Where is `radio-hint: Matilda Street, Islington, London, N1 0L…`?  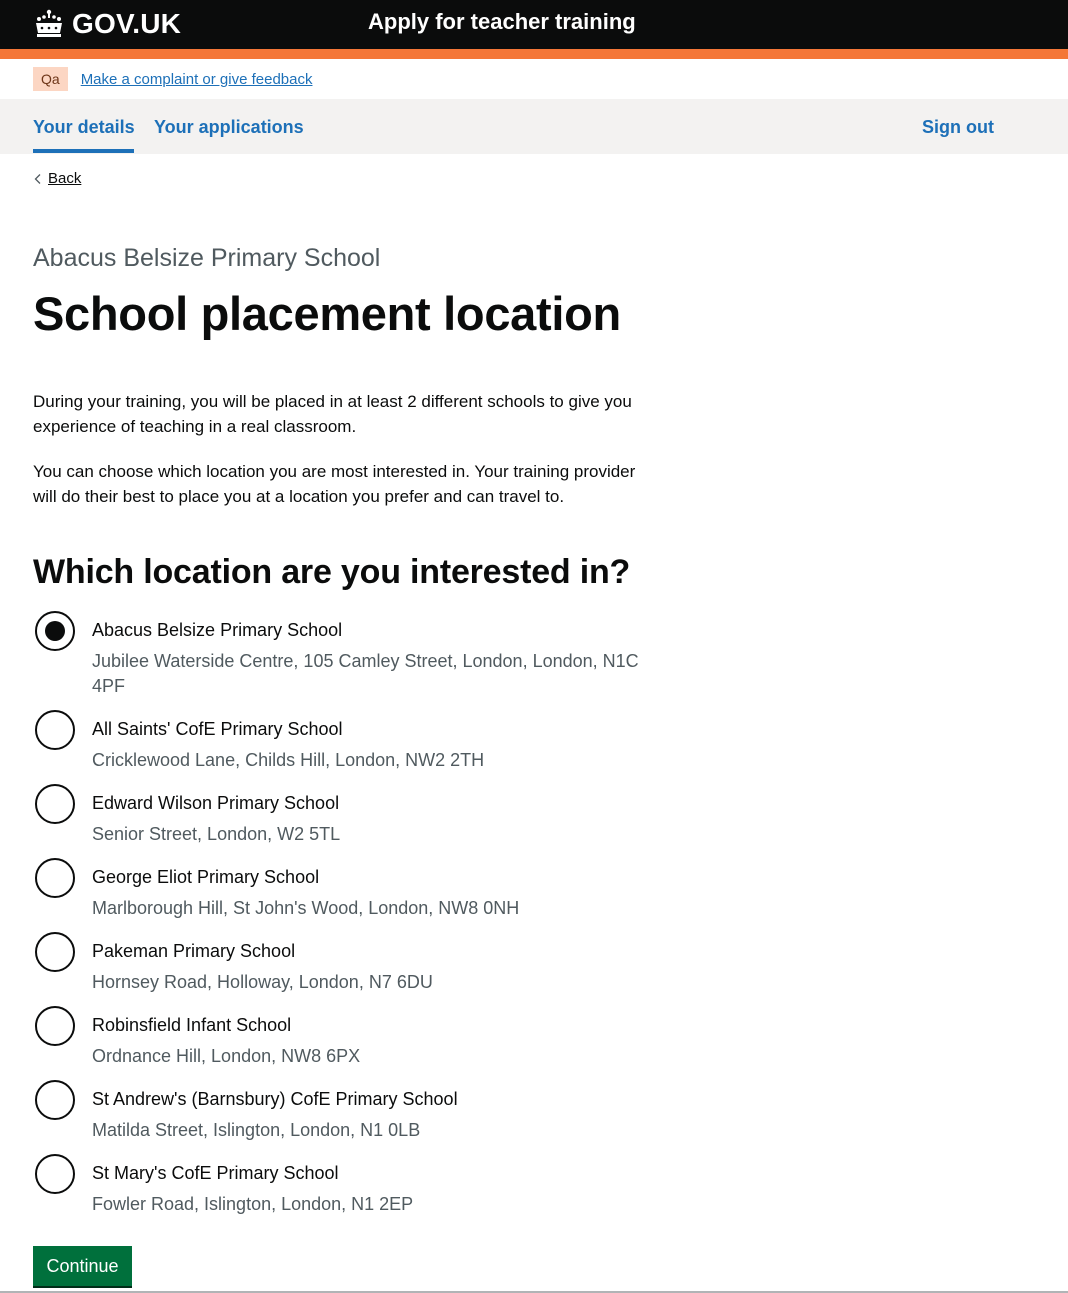
radio-hint: Matilda Street, Islington, London, N1 0L… is located at coordinates (256, 1130).